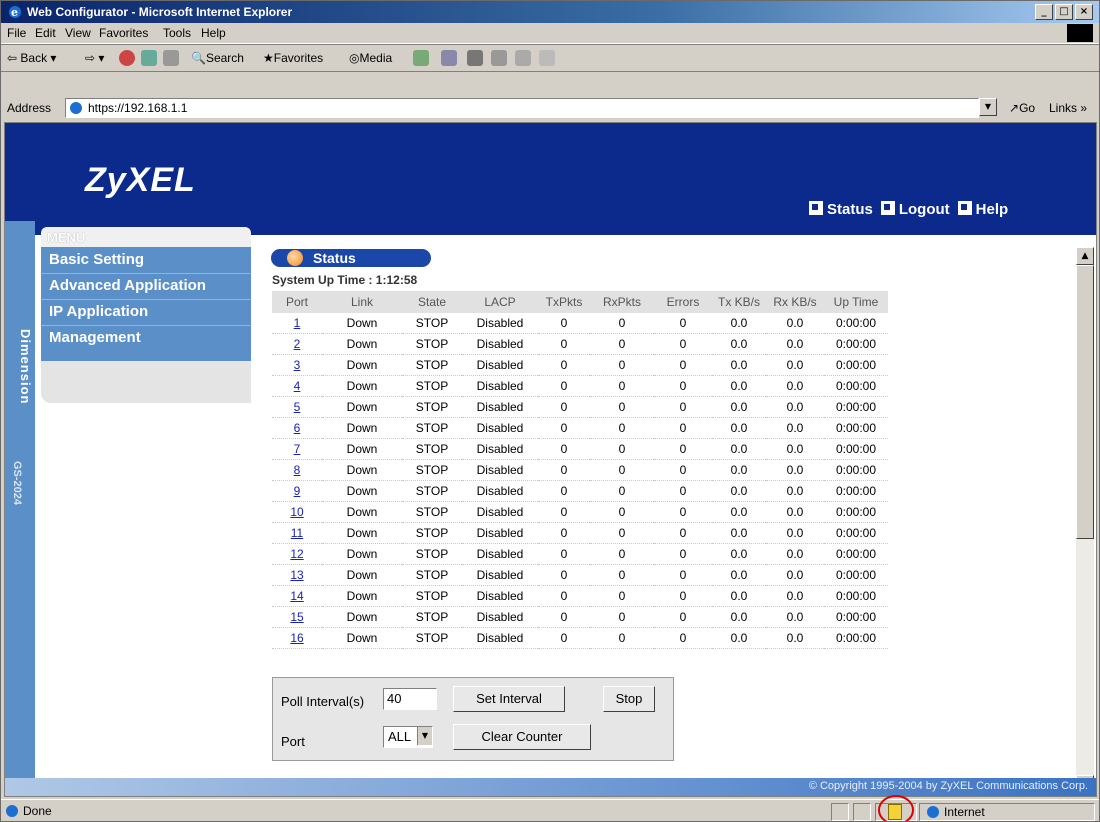  I want to click on messenger-icon, so click(547, 58).